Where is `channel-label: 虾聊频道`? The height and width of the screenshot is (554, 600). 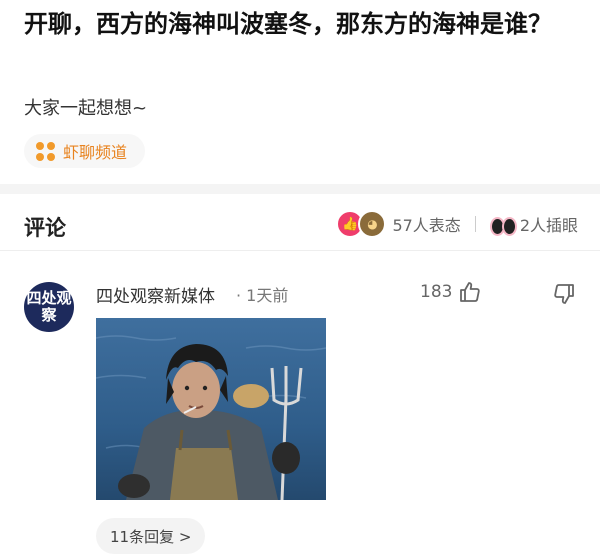
channel-label: 虾聊频道 is located at coordinates (95, 152).